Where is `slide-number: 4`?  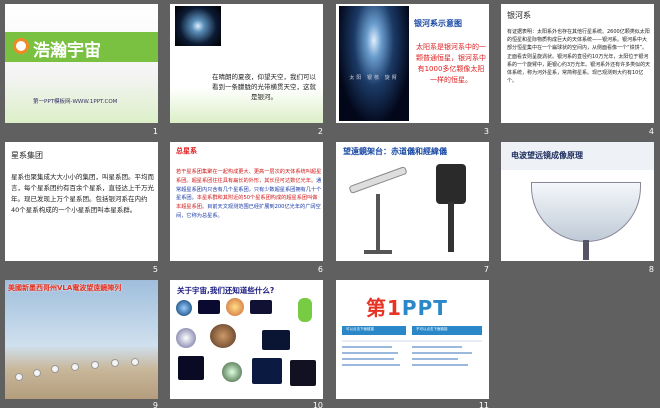
slide-number: 4 is located at coordinates (651, 131).